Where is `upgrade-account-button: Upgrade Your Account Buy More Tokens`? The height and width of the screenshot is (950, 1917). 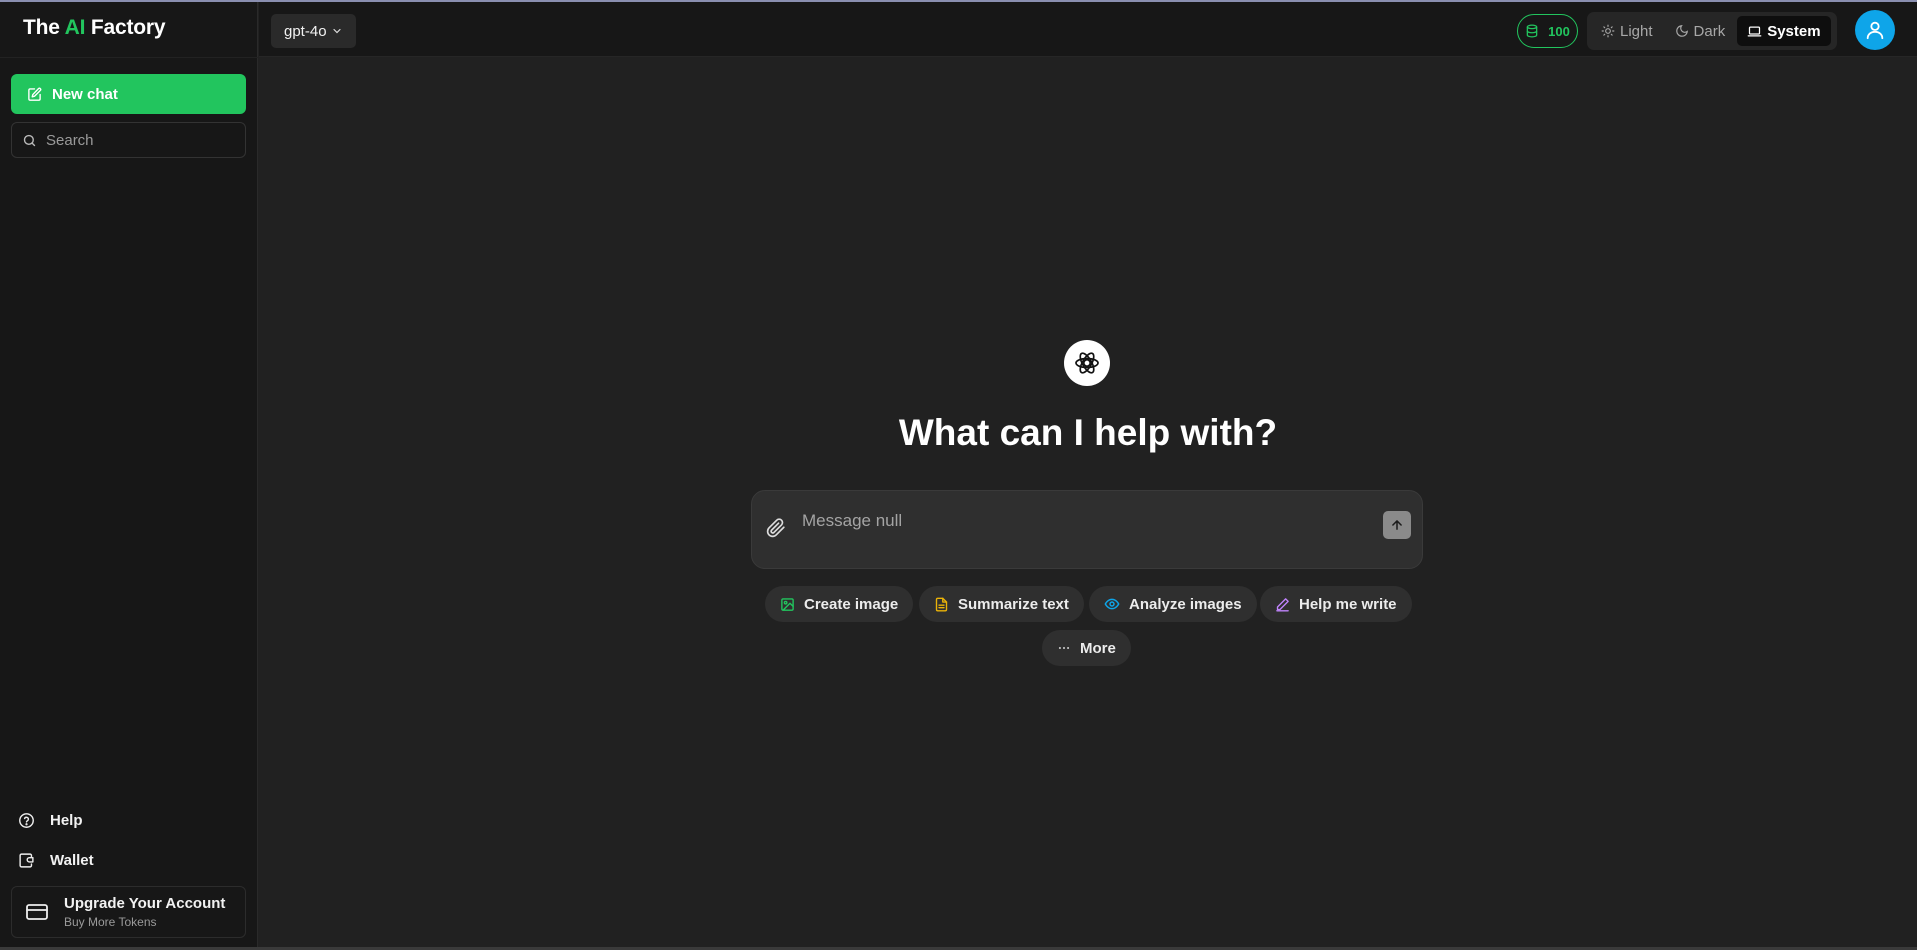 upgrade-account-button: Upgrade Your Account Buy More Tokens is located at coordinates (128, 912).